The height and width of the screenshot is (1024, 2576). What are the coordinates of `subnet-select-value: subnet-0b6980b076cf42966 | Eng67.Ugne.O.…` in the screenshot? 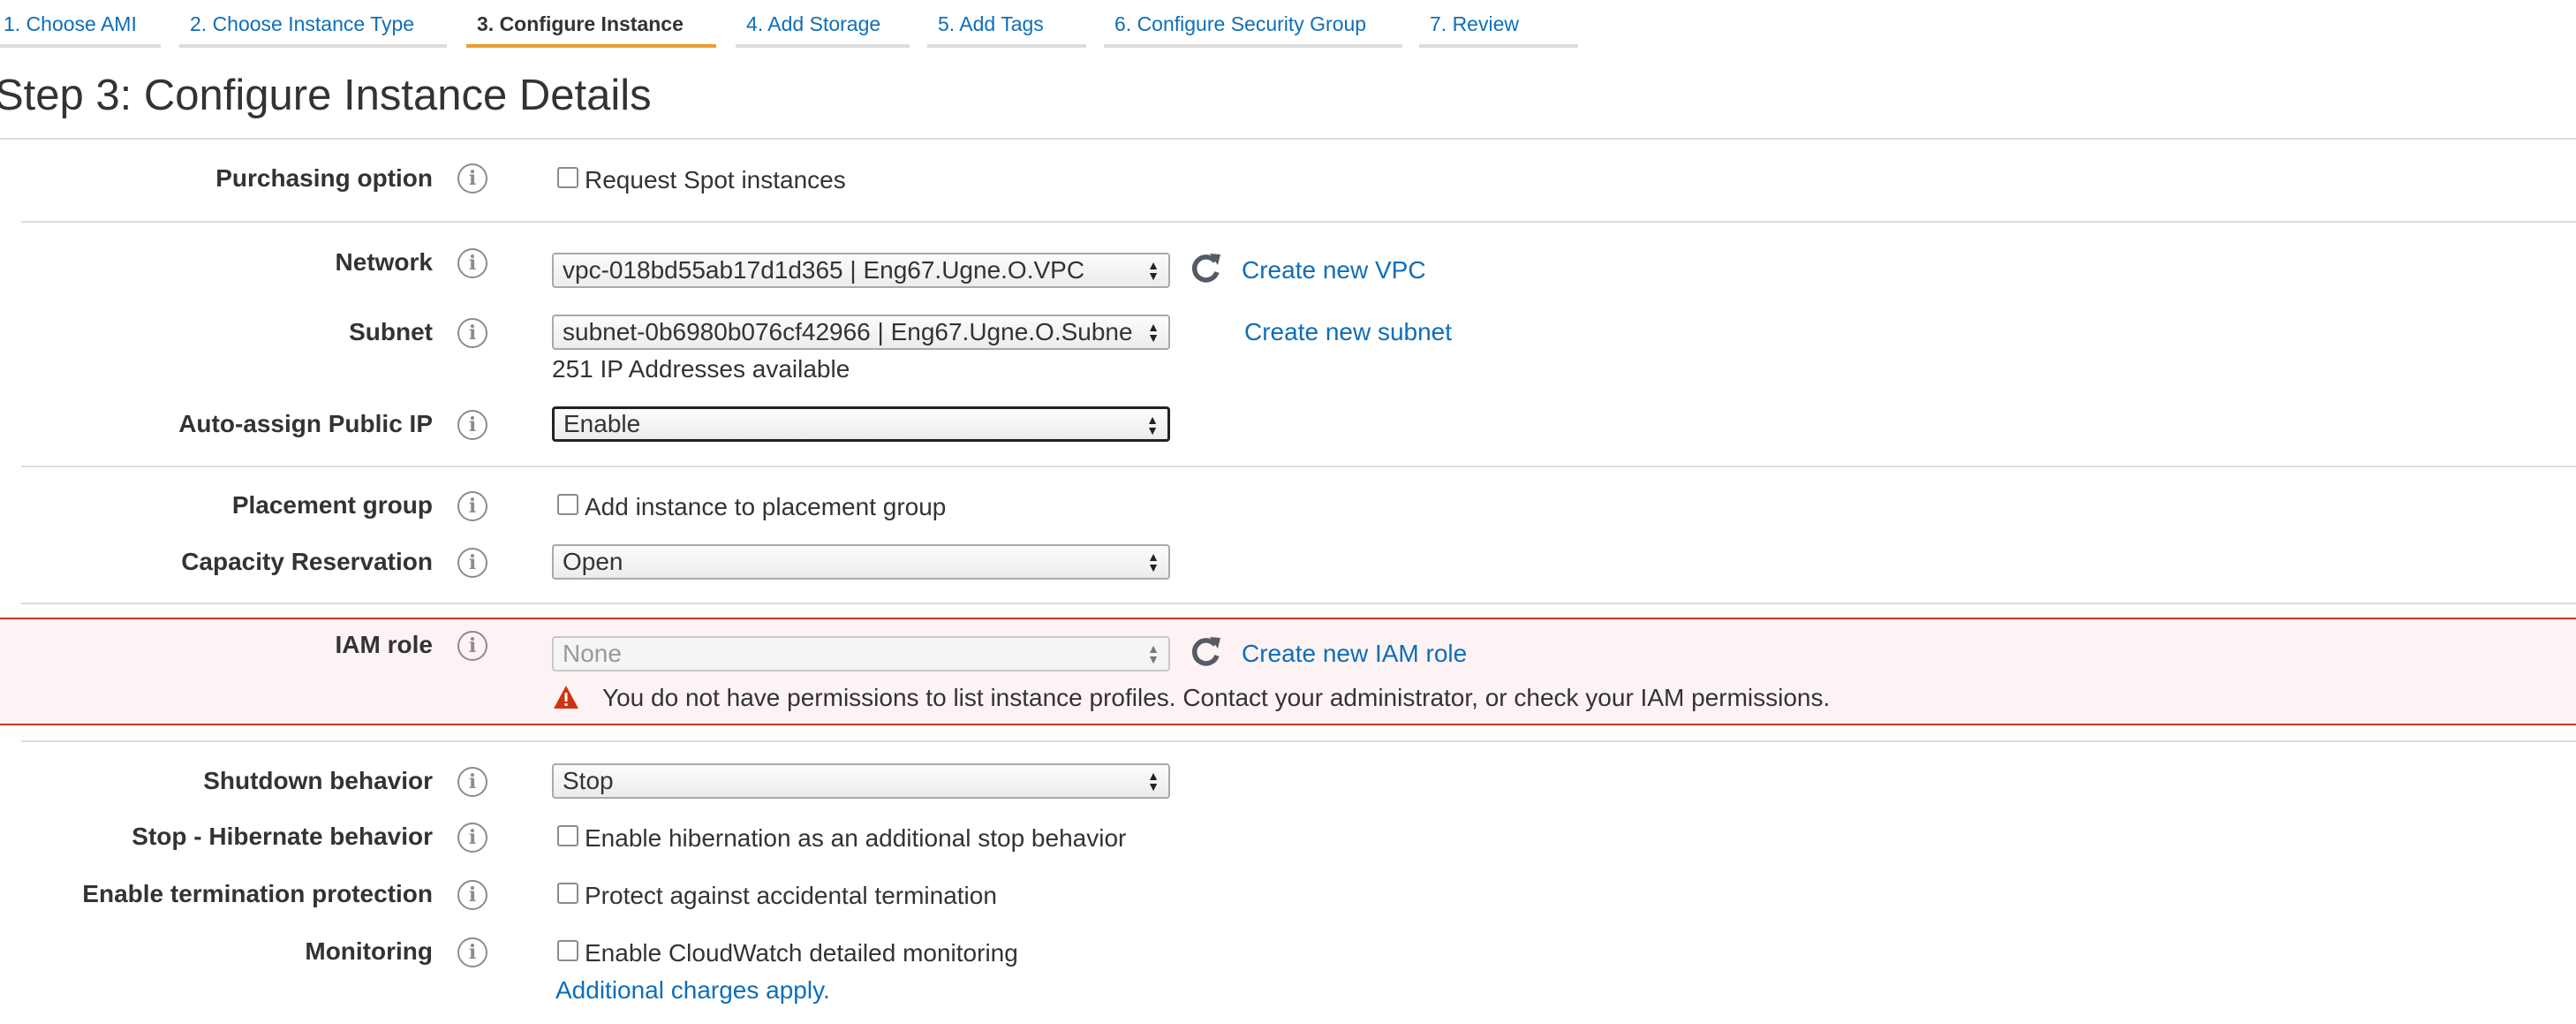 It's located at (848, 331).